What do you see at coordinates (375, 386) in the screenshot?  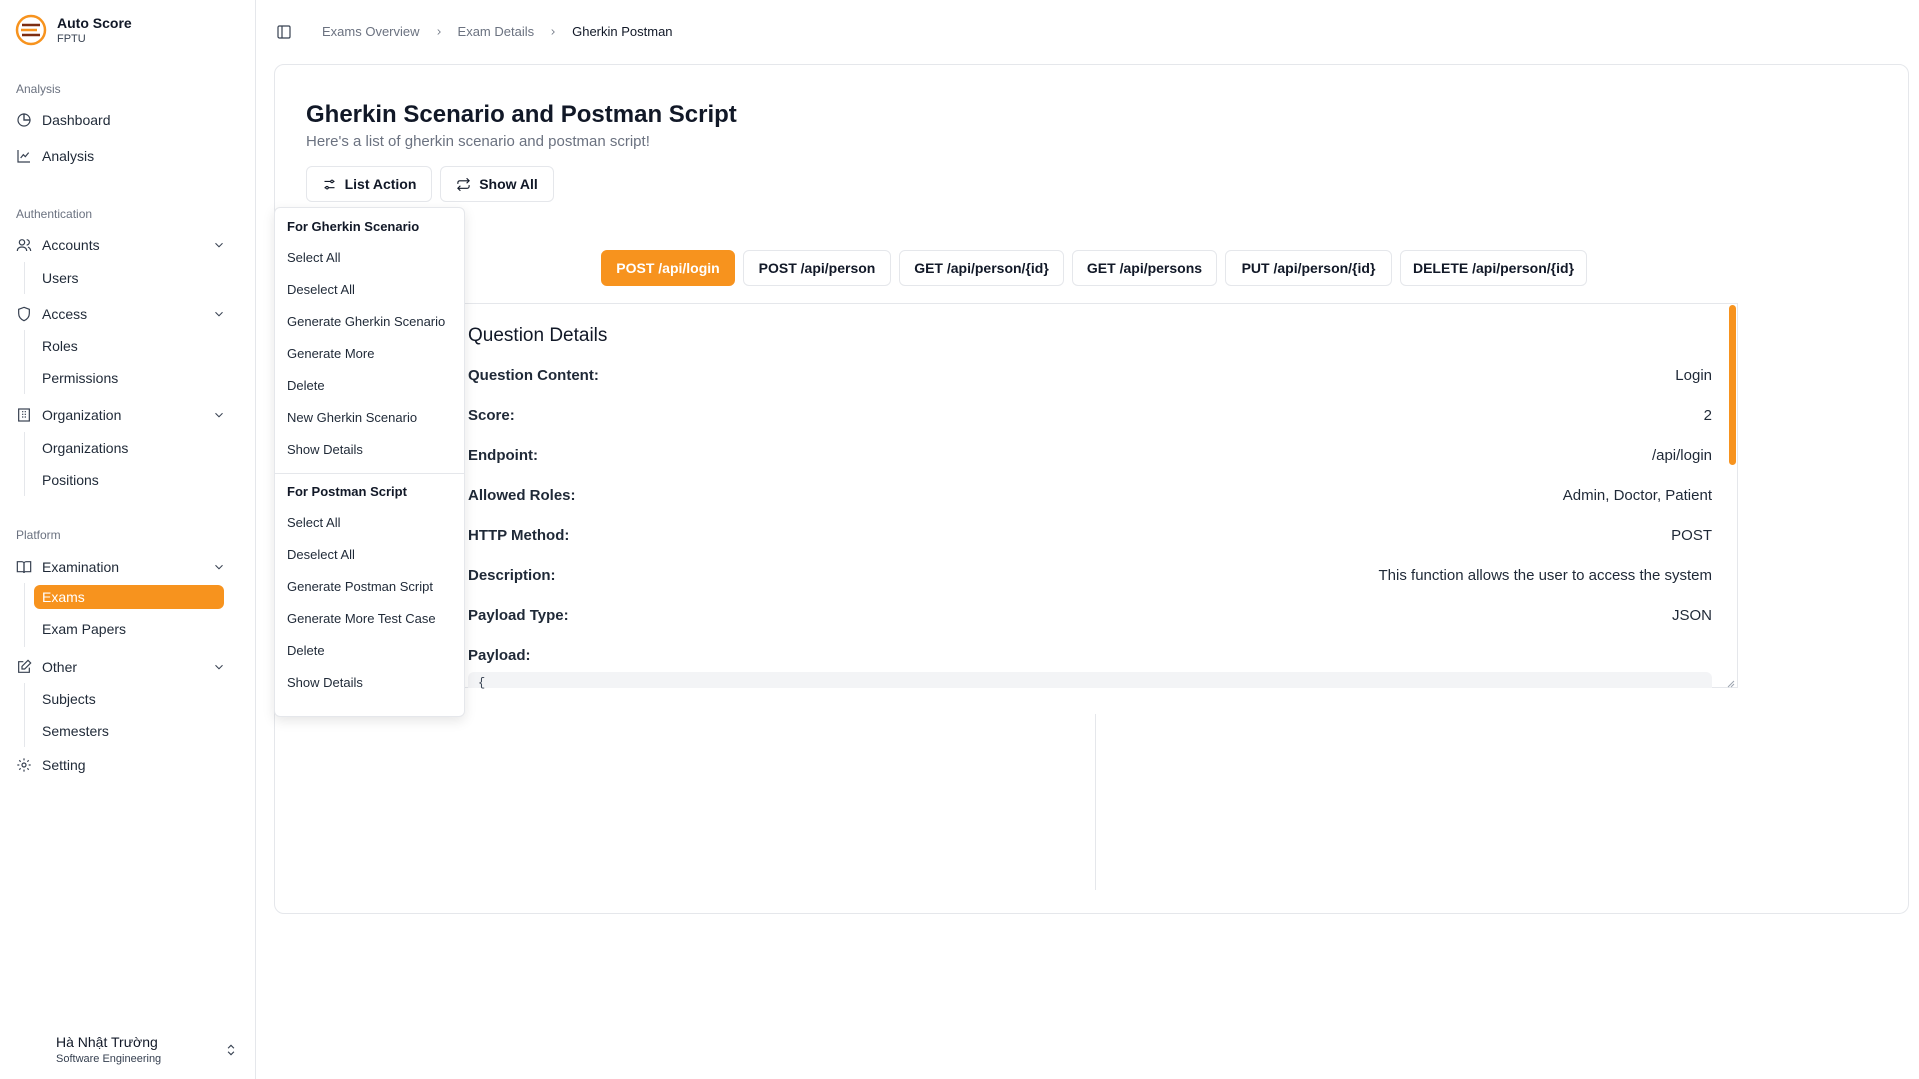 I see `menu-item-gherkin-delete: Delete` at bounding box center [375, 386].